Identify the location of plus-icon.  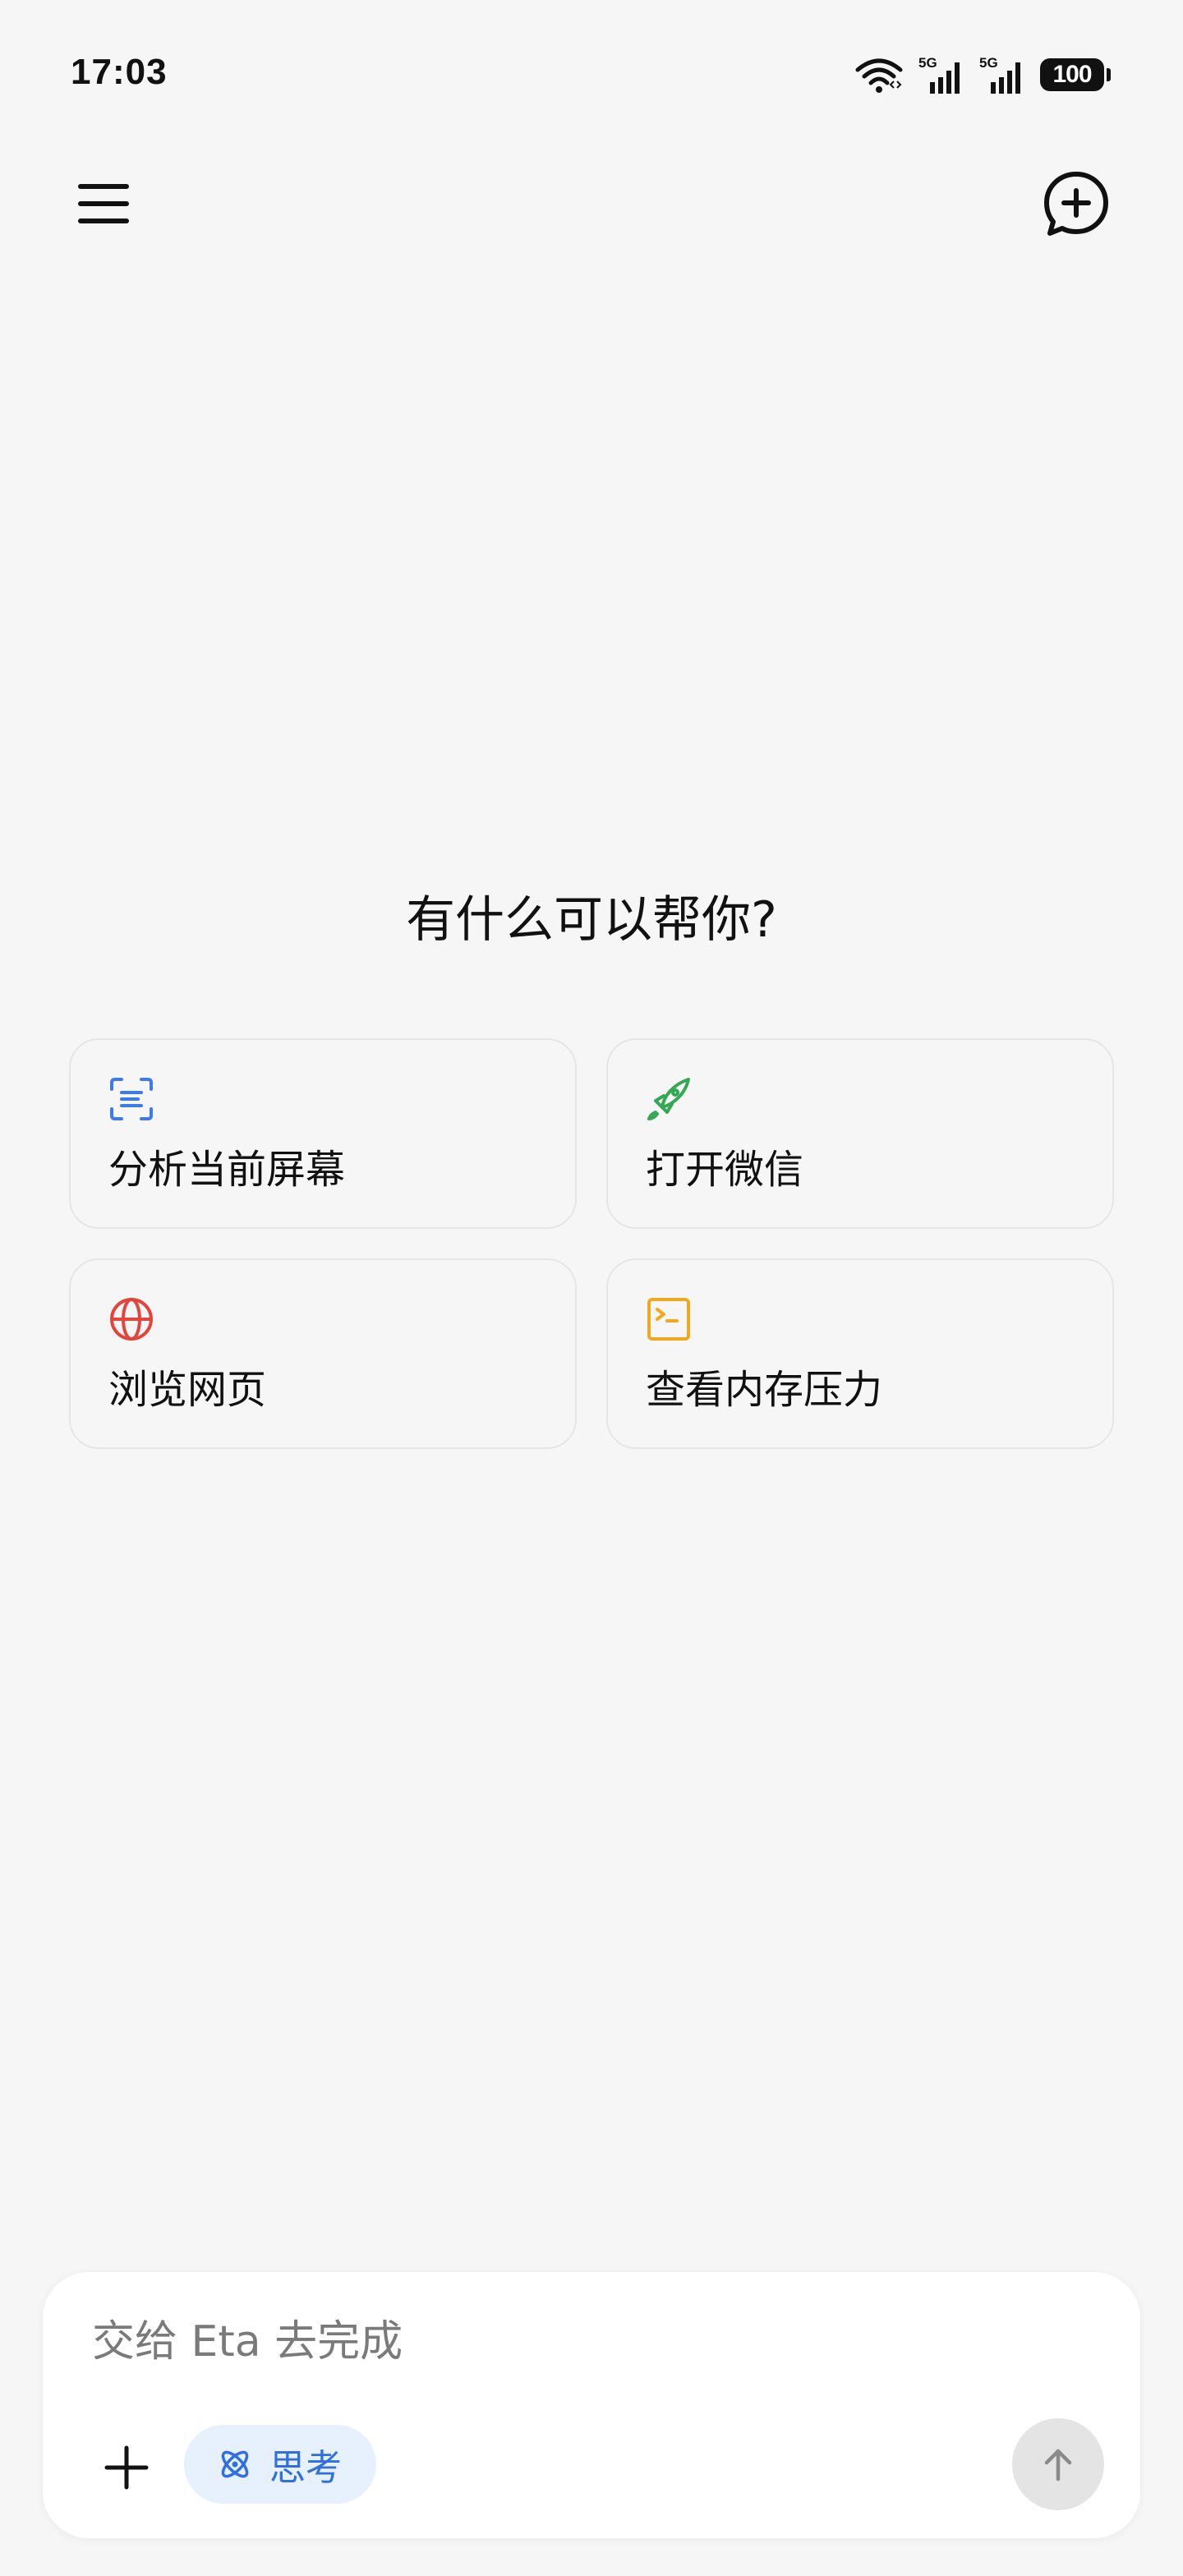
(126, 2467).